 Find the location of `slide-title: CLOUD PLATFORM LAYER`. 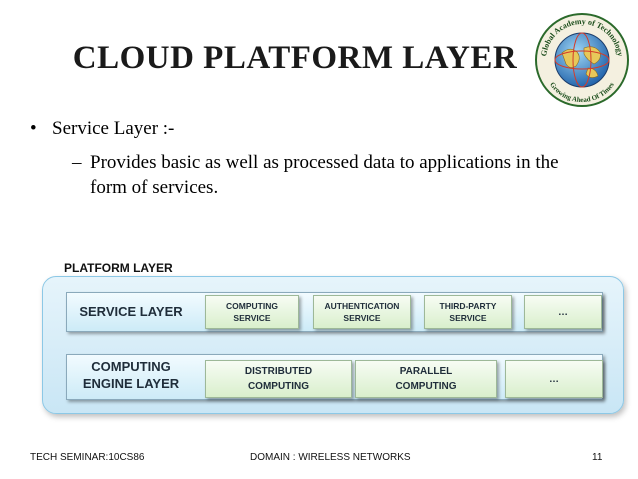

slide-title: CLOUD PLATFORM LAYER is located at coordinates (295, 58).